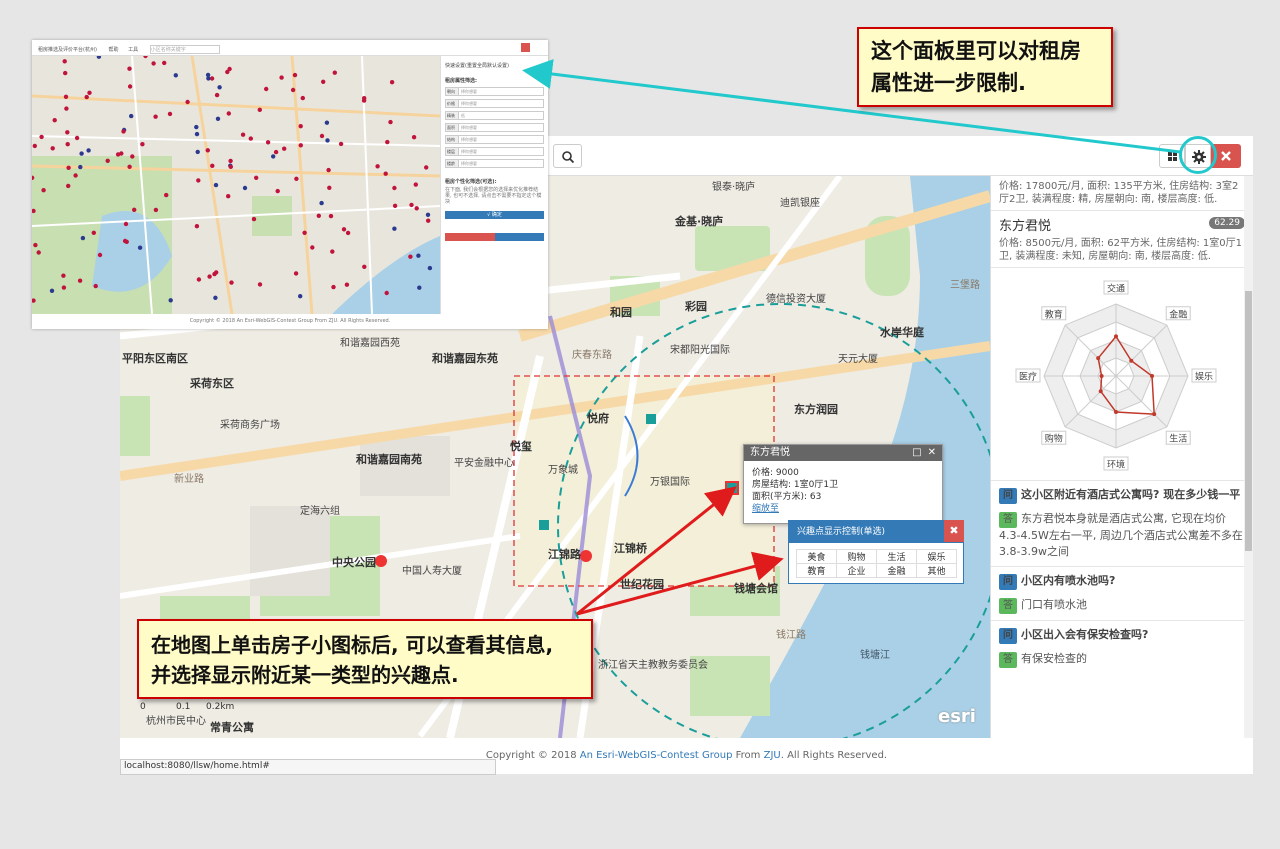 This screenshot has height=849, width=1280. Describe the element at coordinates (765, 509) in the screenshot. I see `zoom-to-link: 缩放至` at that location.